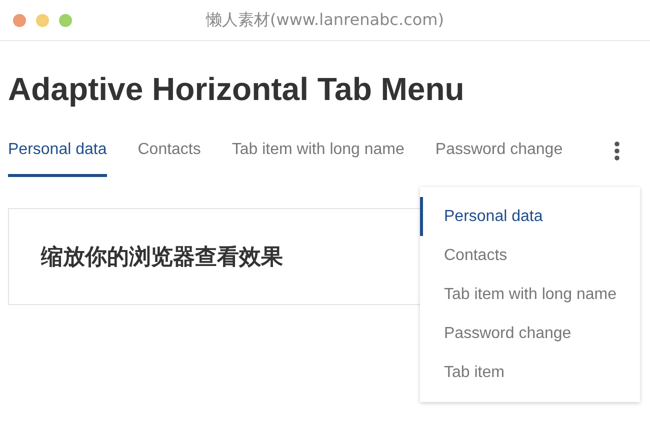  What do you see at coordinates (530, 294) in the screenshot?
I see `menu-item: Tab item with long name` at bounding box center [530, 294].